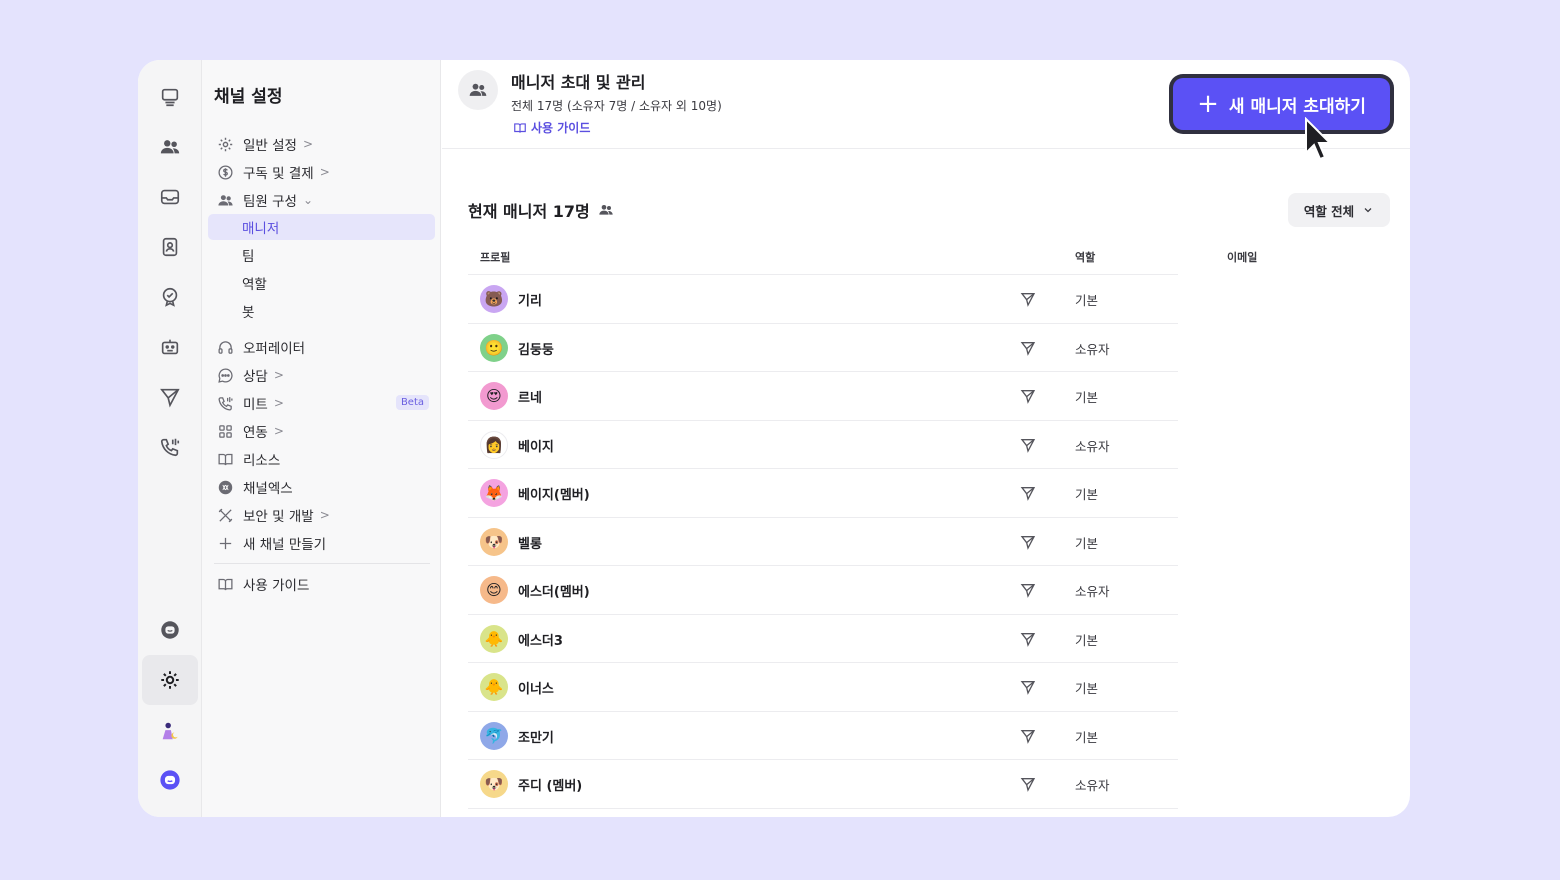  I want to click on role-filter-dropdown: 역할 전체, so click(1339, 210).